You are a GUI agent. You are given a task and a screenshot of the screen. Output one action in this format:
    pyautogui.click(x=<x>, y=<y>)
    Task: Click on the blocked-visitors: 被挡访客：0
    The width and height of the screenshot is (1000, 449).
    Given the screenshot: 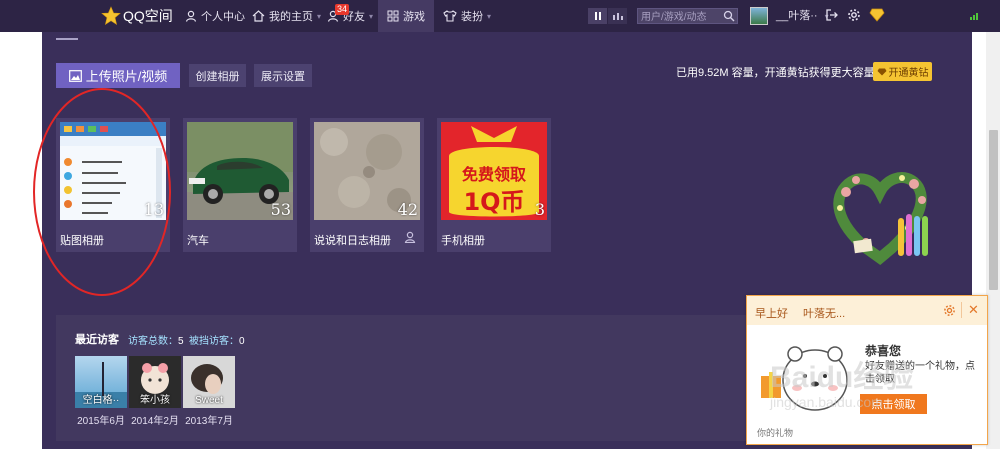 What is the action you would take?
    pyautogui.click(x=217, y=339)
    